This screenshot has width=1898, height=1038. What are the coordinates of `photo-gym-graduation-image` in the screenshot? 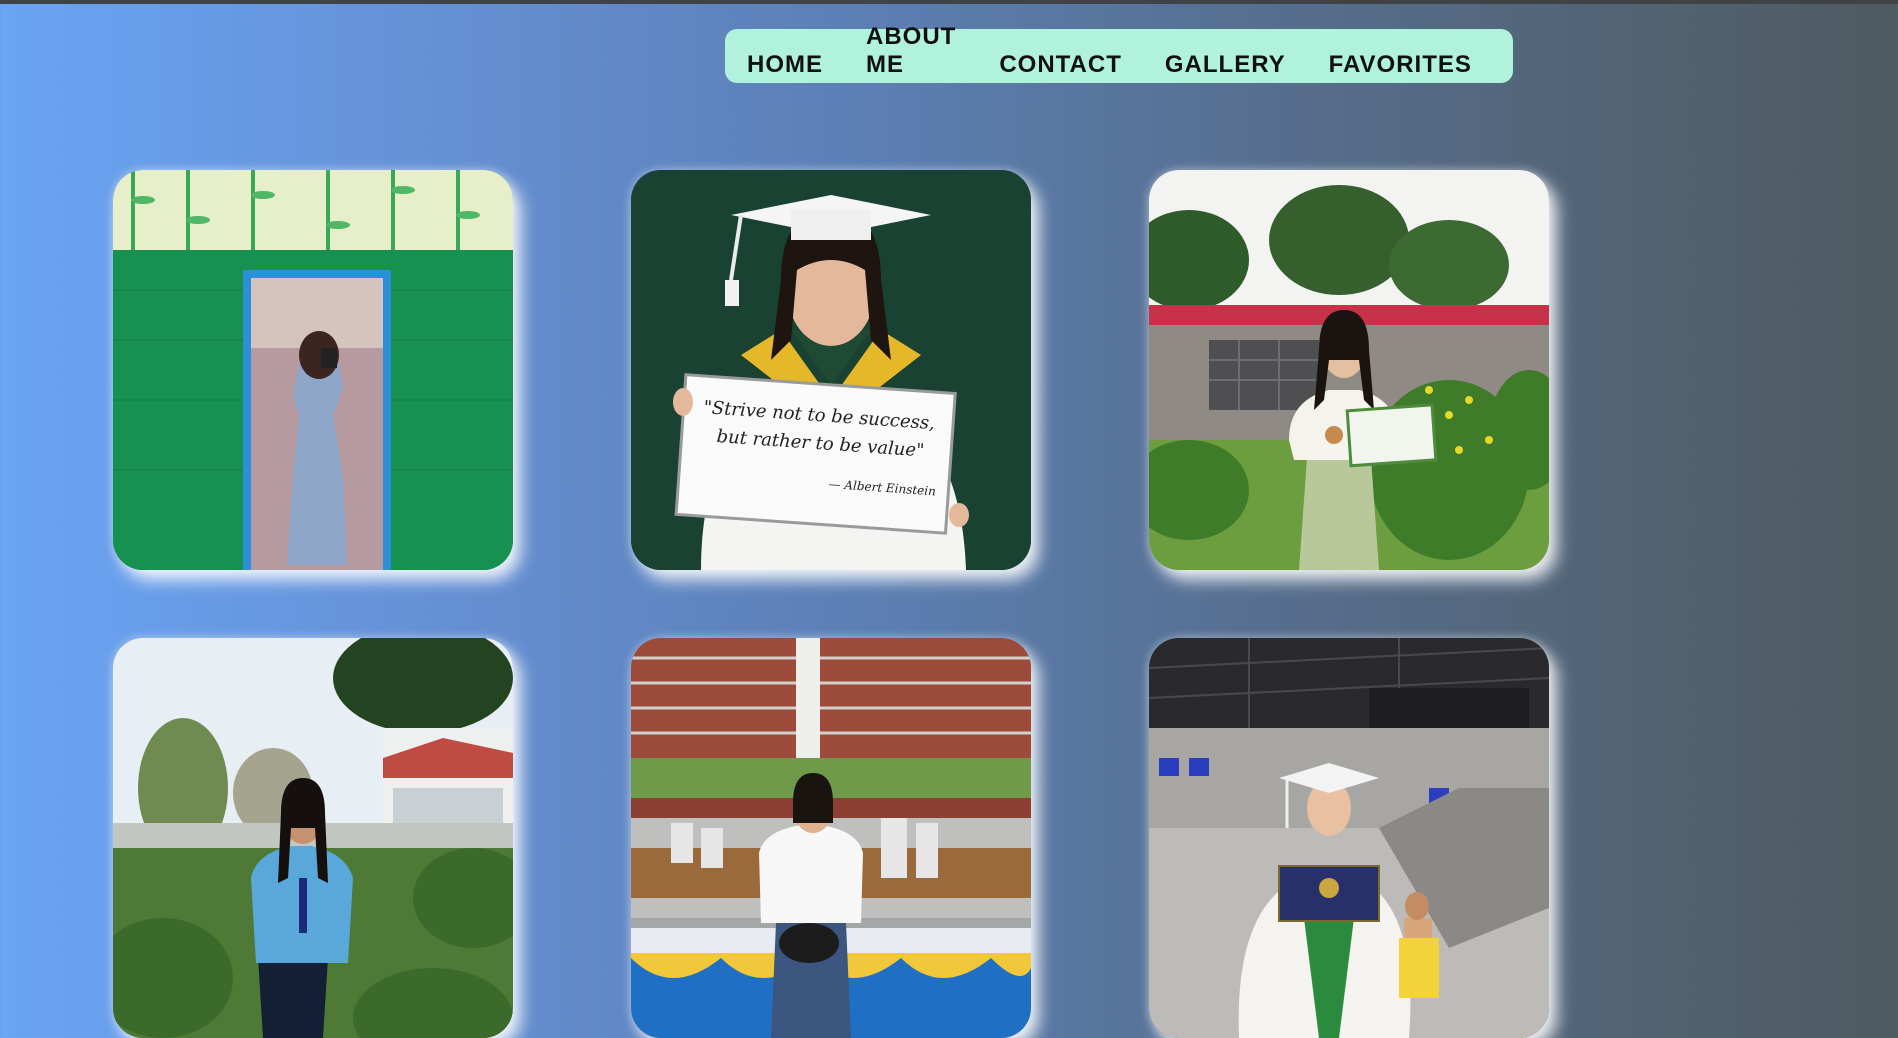 It's located at (1349, 838).